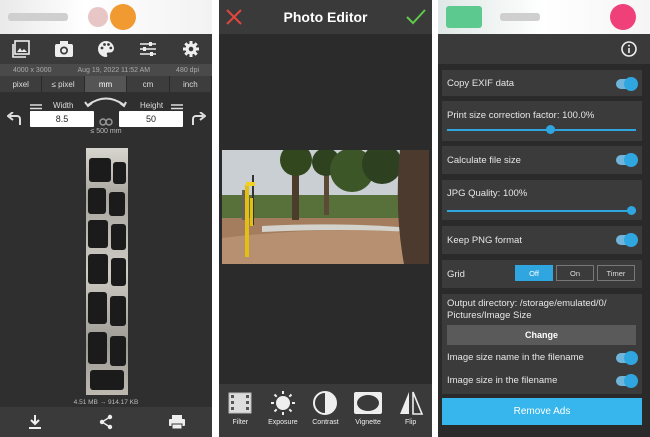 This screenshot has height=437, width=650. What do you see at coordinates (502, 380) in the screenshot?
I see `size-in-filename-label: Image size in the filename` at bounding box center [502, 380].